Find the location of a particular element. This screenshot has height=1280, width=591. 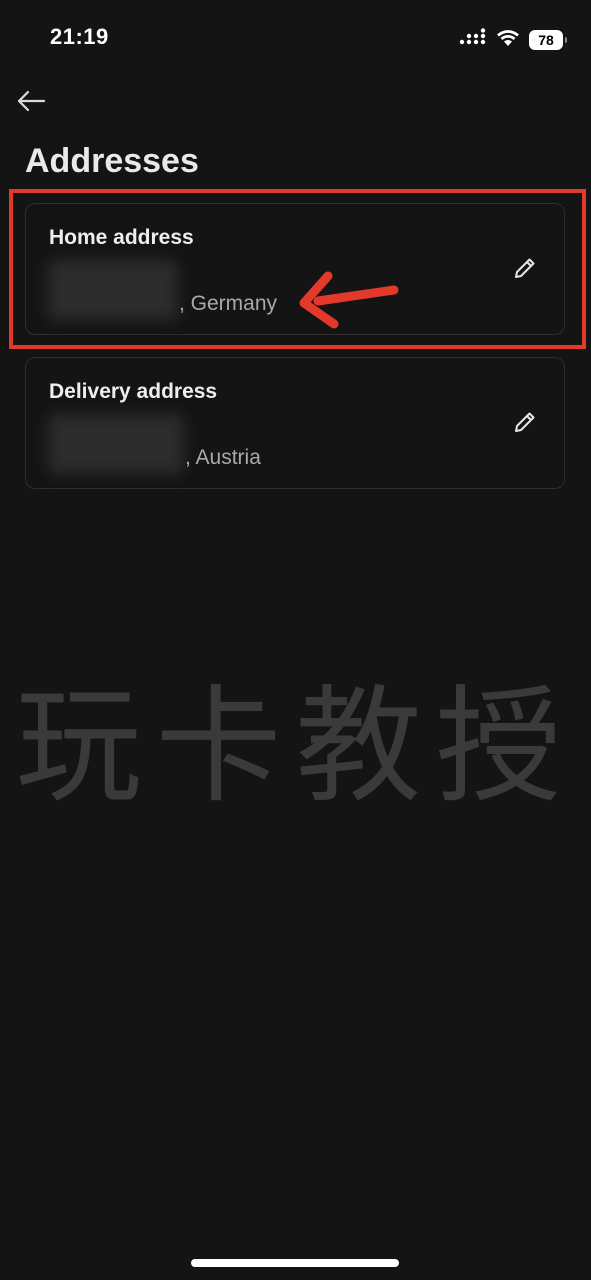

delivery-address-card: Delivery address , Austria is located at coordinates (295, 423).